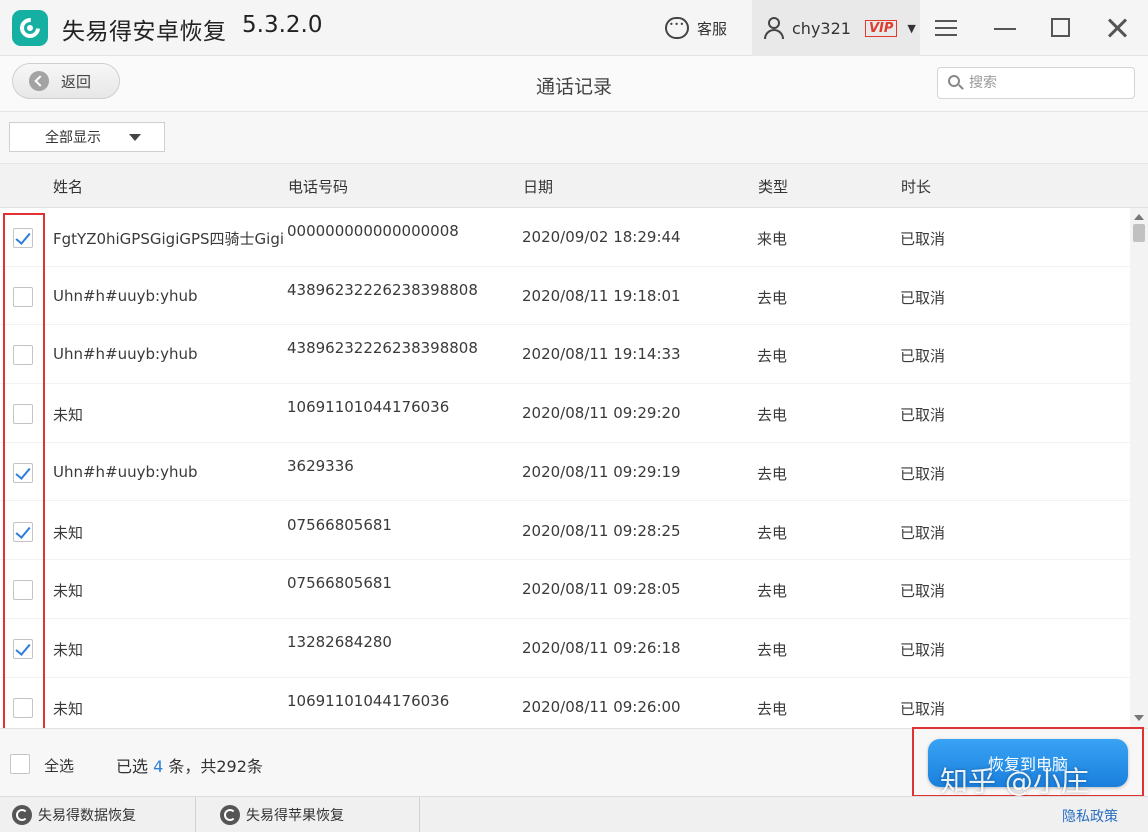 The width and height of the screenshot is (1148, 832). Describe the element at coordinates (574, 138) in the screenshot. I see `filter-bar: 全部显示` at that location.